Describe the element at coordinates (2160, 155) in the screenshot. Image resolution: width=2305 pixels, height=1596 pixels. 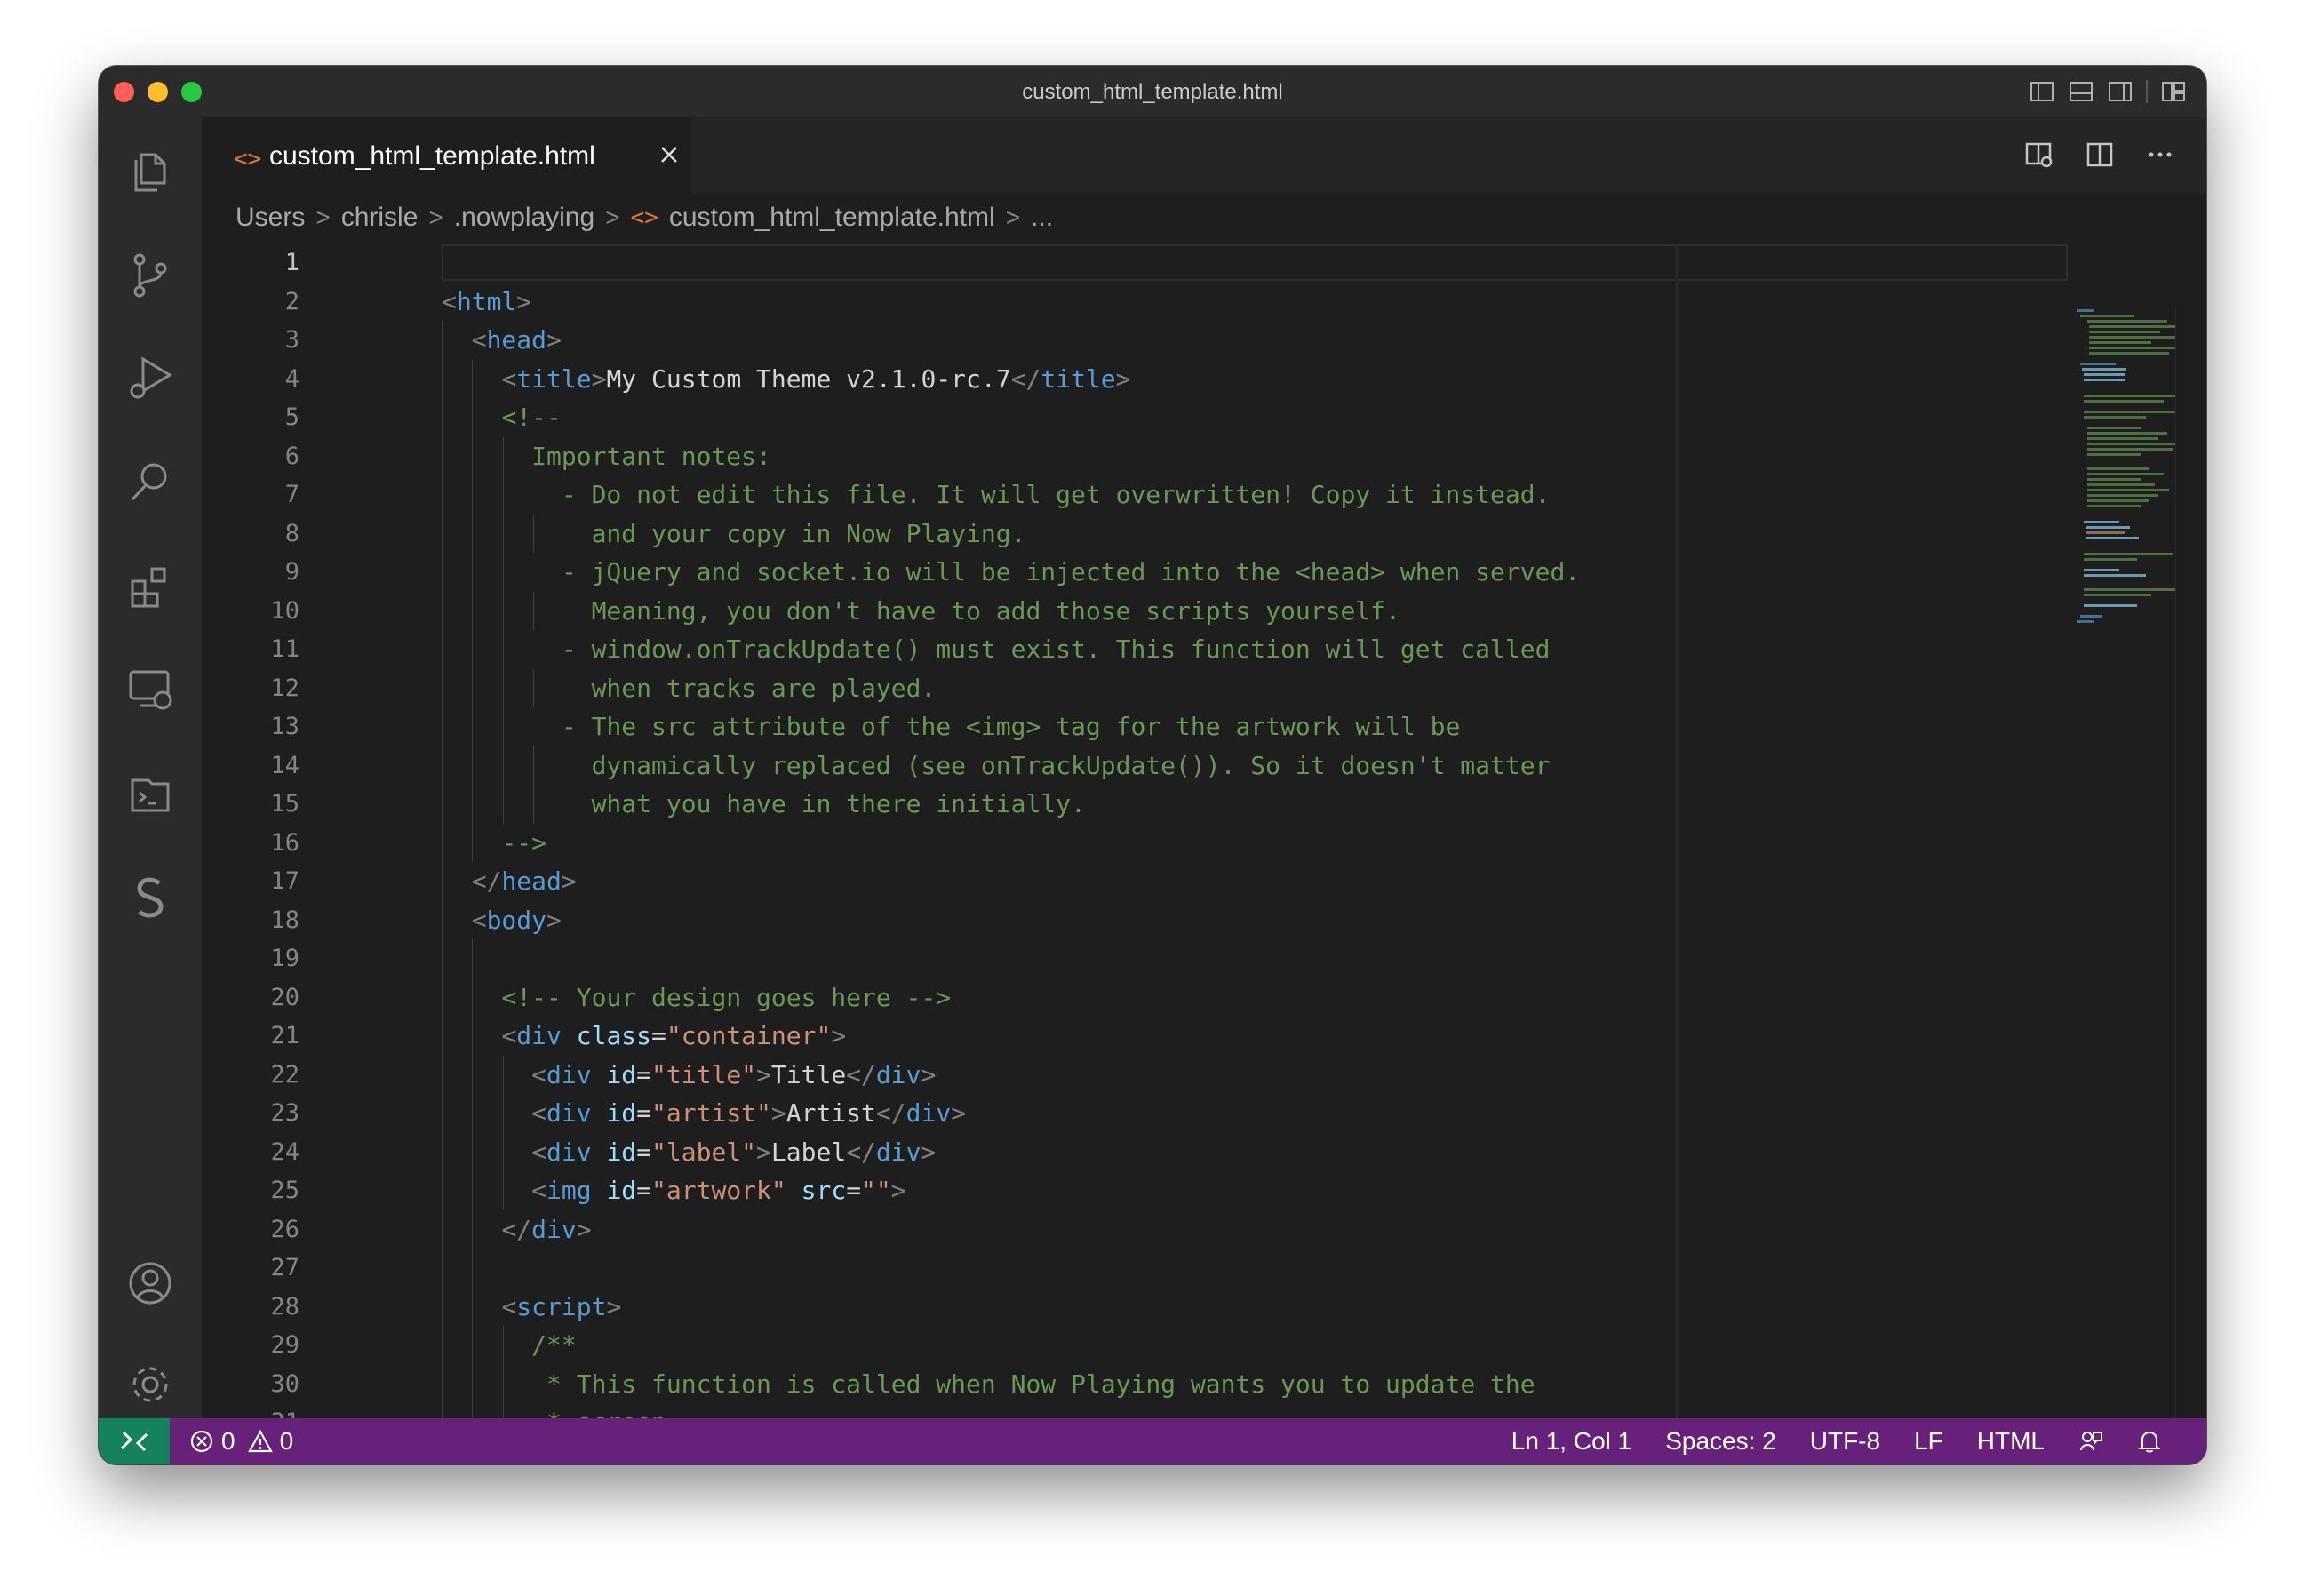
I see `more-actions-icon` at that location.